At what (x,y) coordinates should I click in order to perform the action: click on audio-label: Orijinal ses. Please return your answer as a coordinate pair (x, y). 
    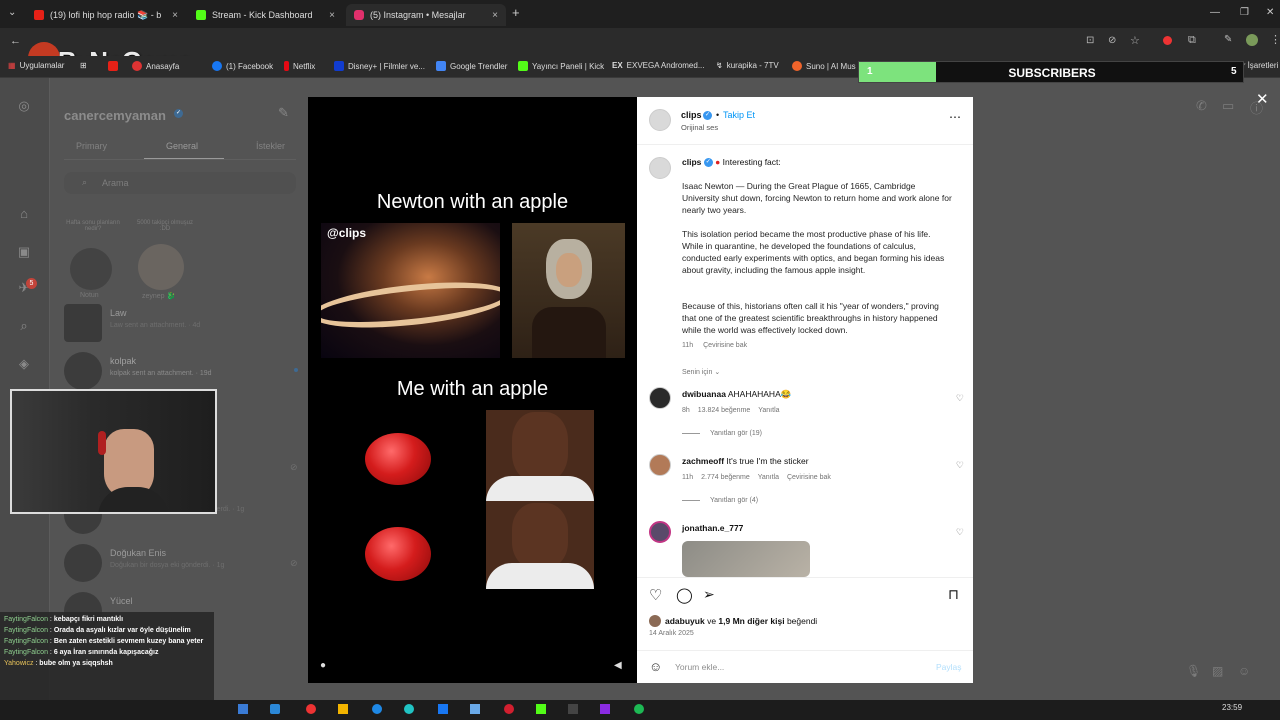
    Looking at the image, I should click on (699, 127).